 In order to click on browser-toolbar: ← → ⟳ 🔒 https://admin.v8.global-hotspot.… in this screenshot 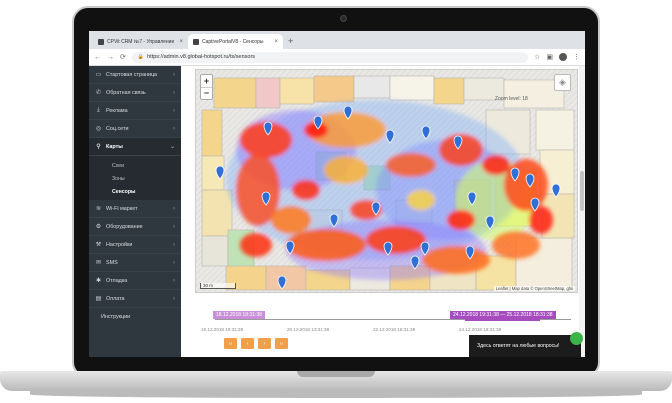, I will do `click(337, 57)`.